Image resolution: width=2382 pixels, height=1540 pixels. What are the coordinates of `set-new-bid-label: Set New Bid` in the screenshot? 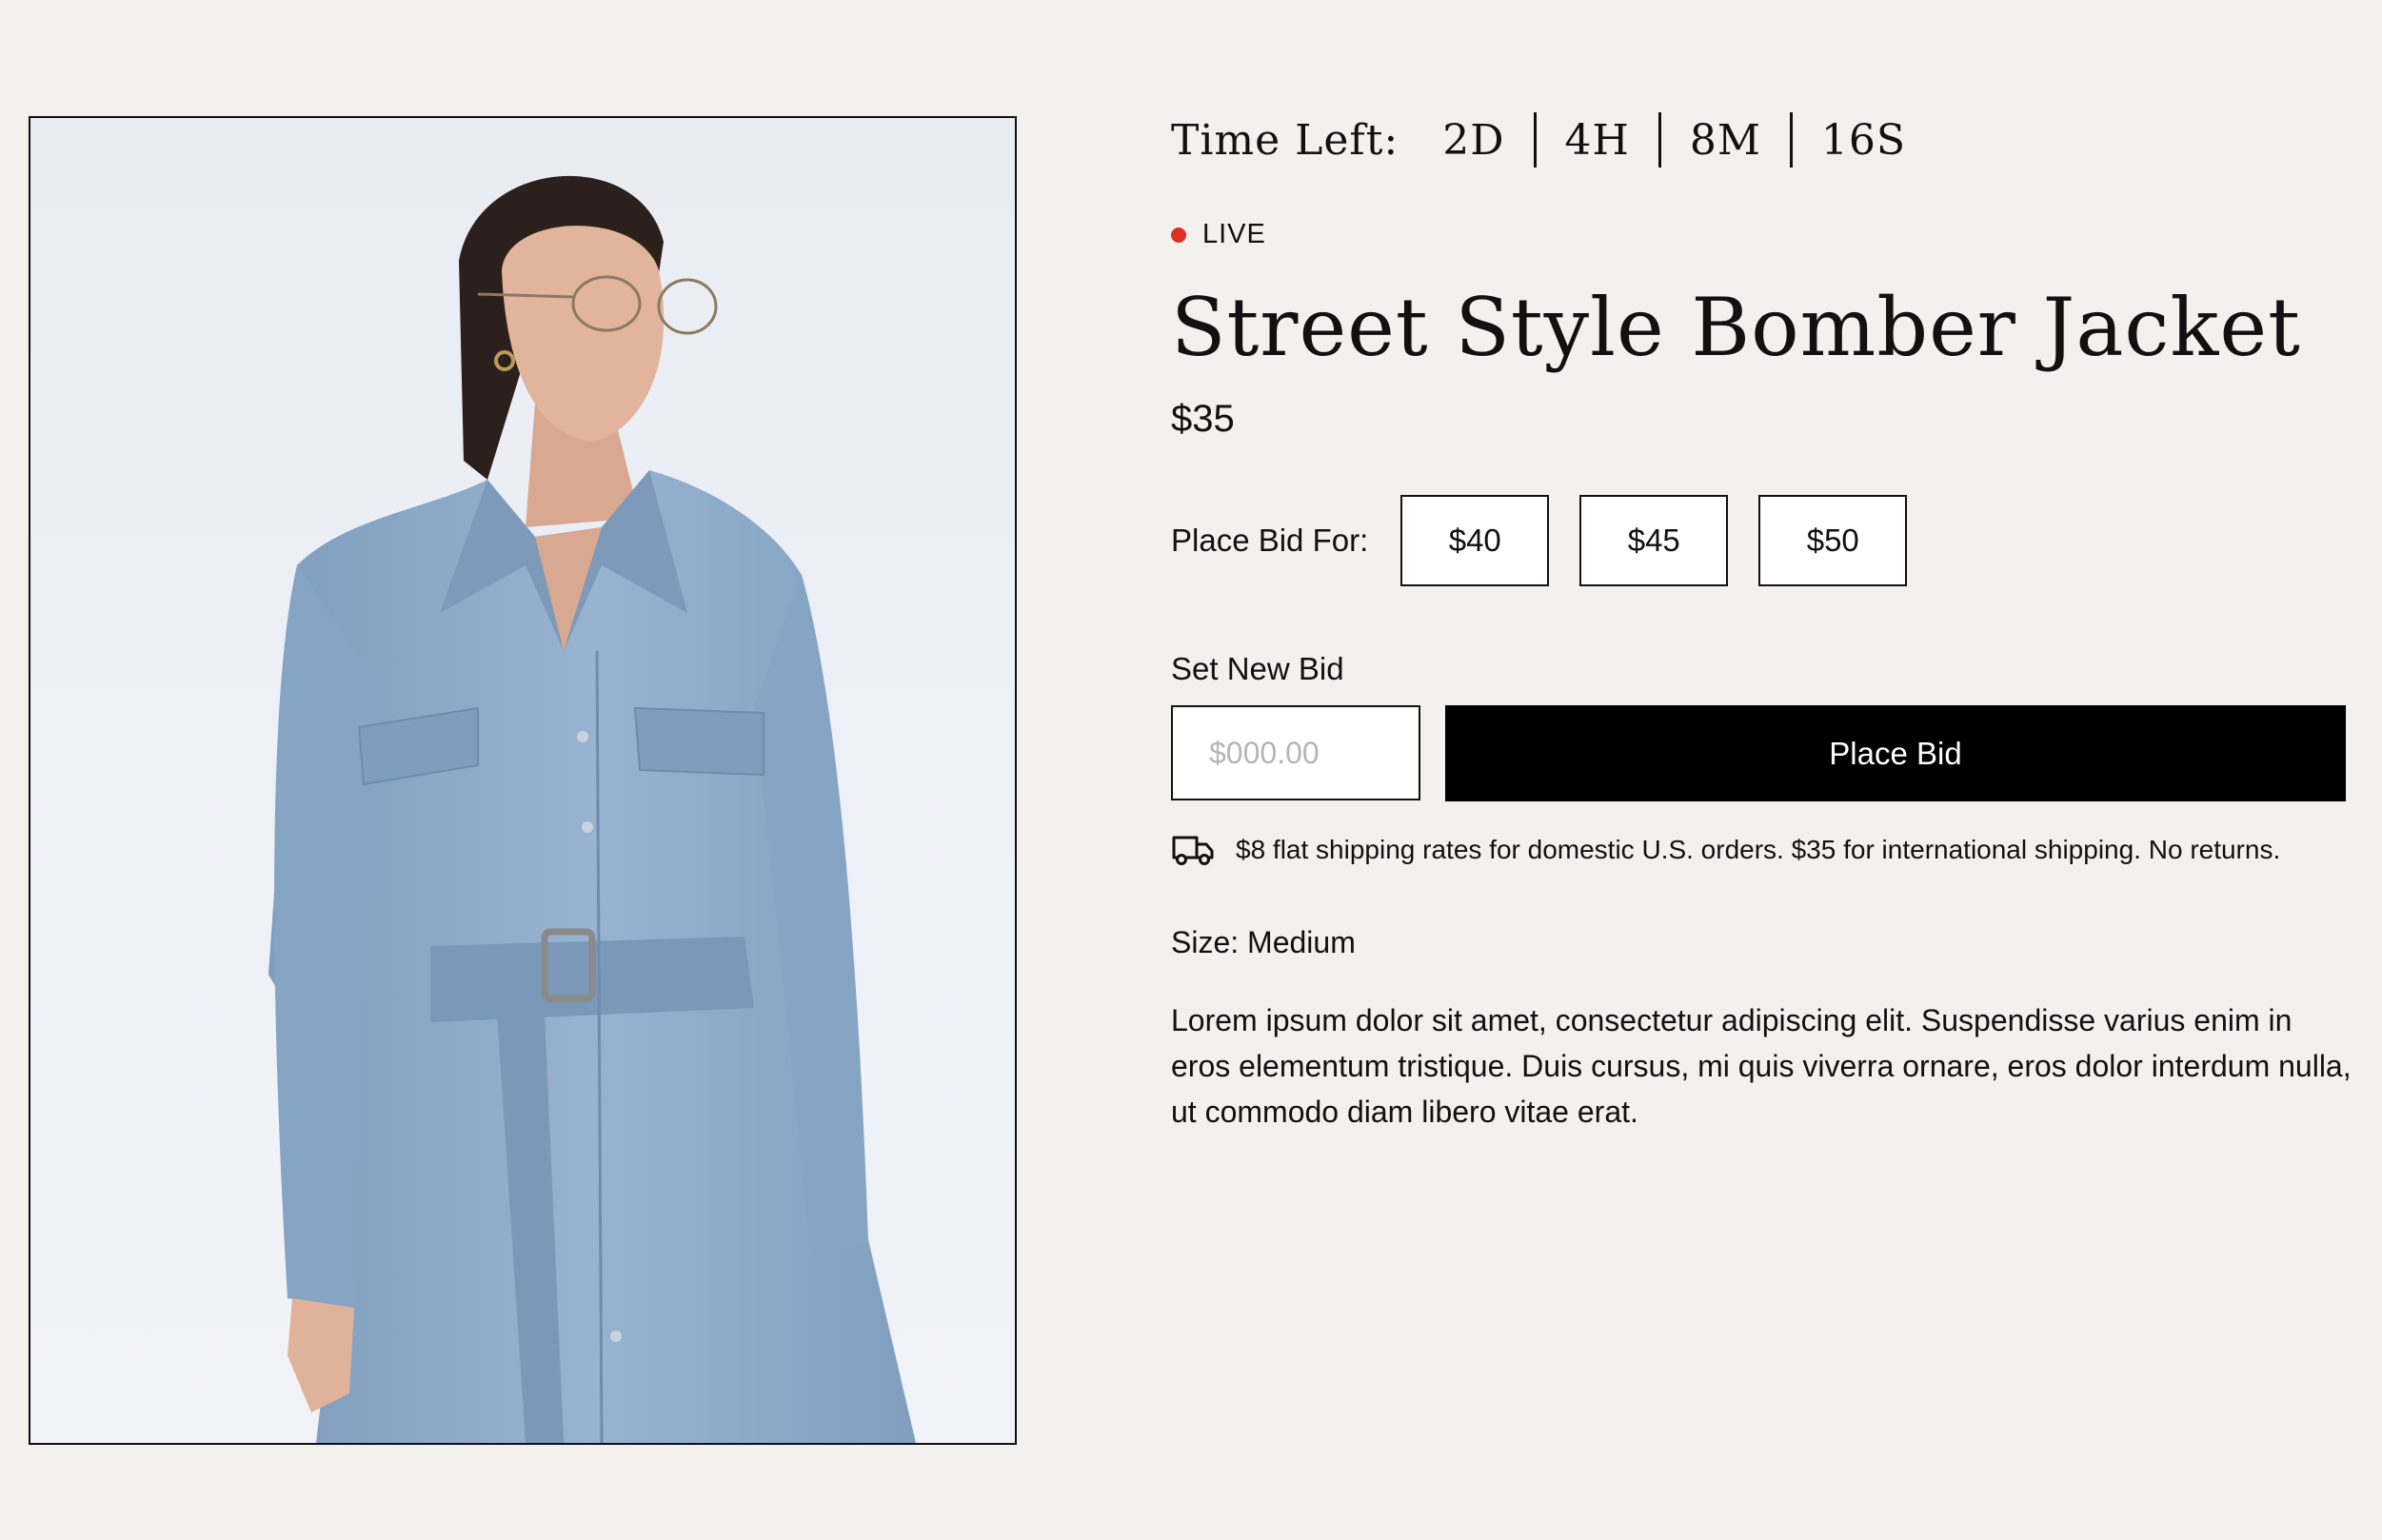 It's located at (1257, 668).